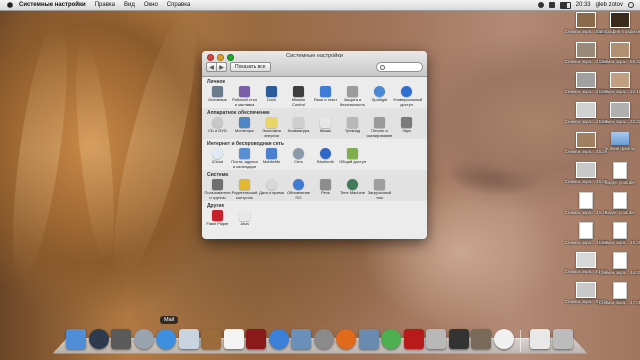  I want to click on spotlight-menu-icon, so click(631, 5).